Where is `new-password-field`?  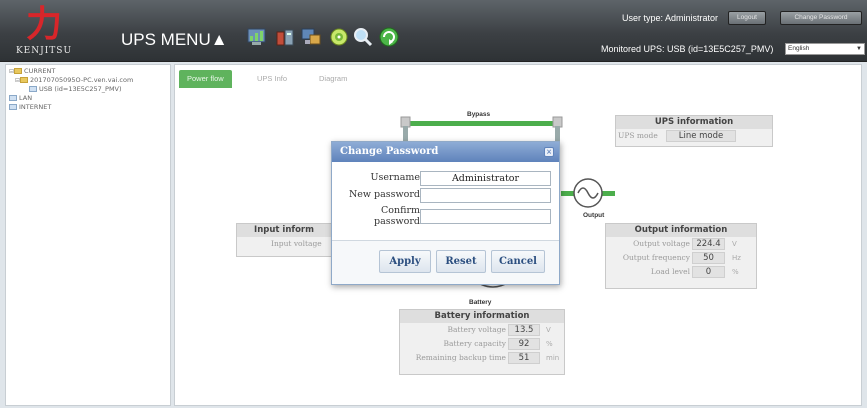
new-password-field is located at coordinates (485, 195).